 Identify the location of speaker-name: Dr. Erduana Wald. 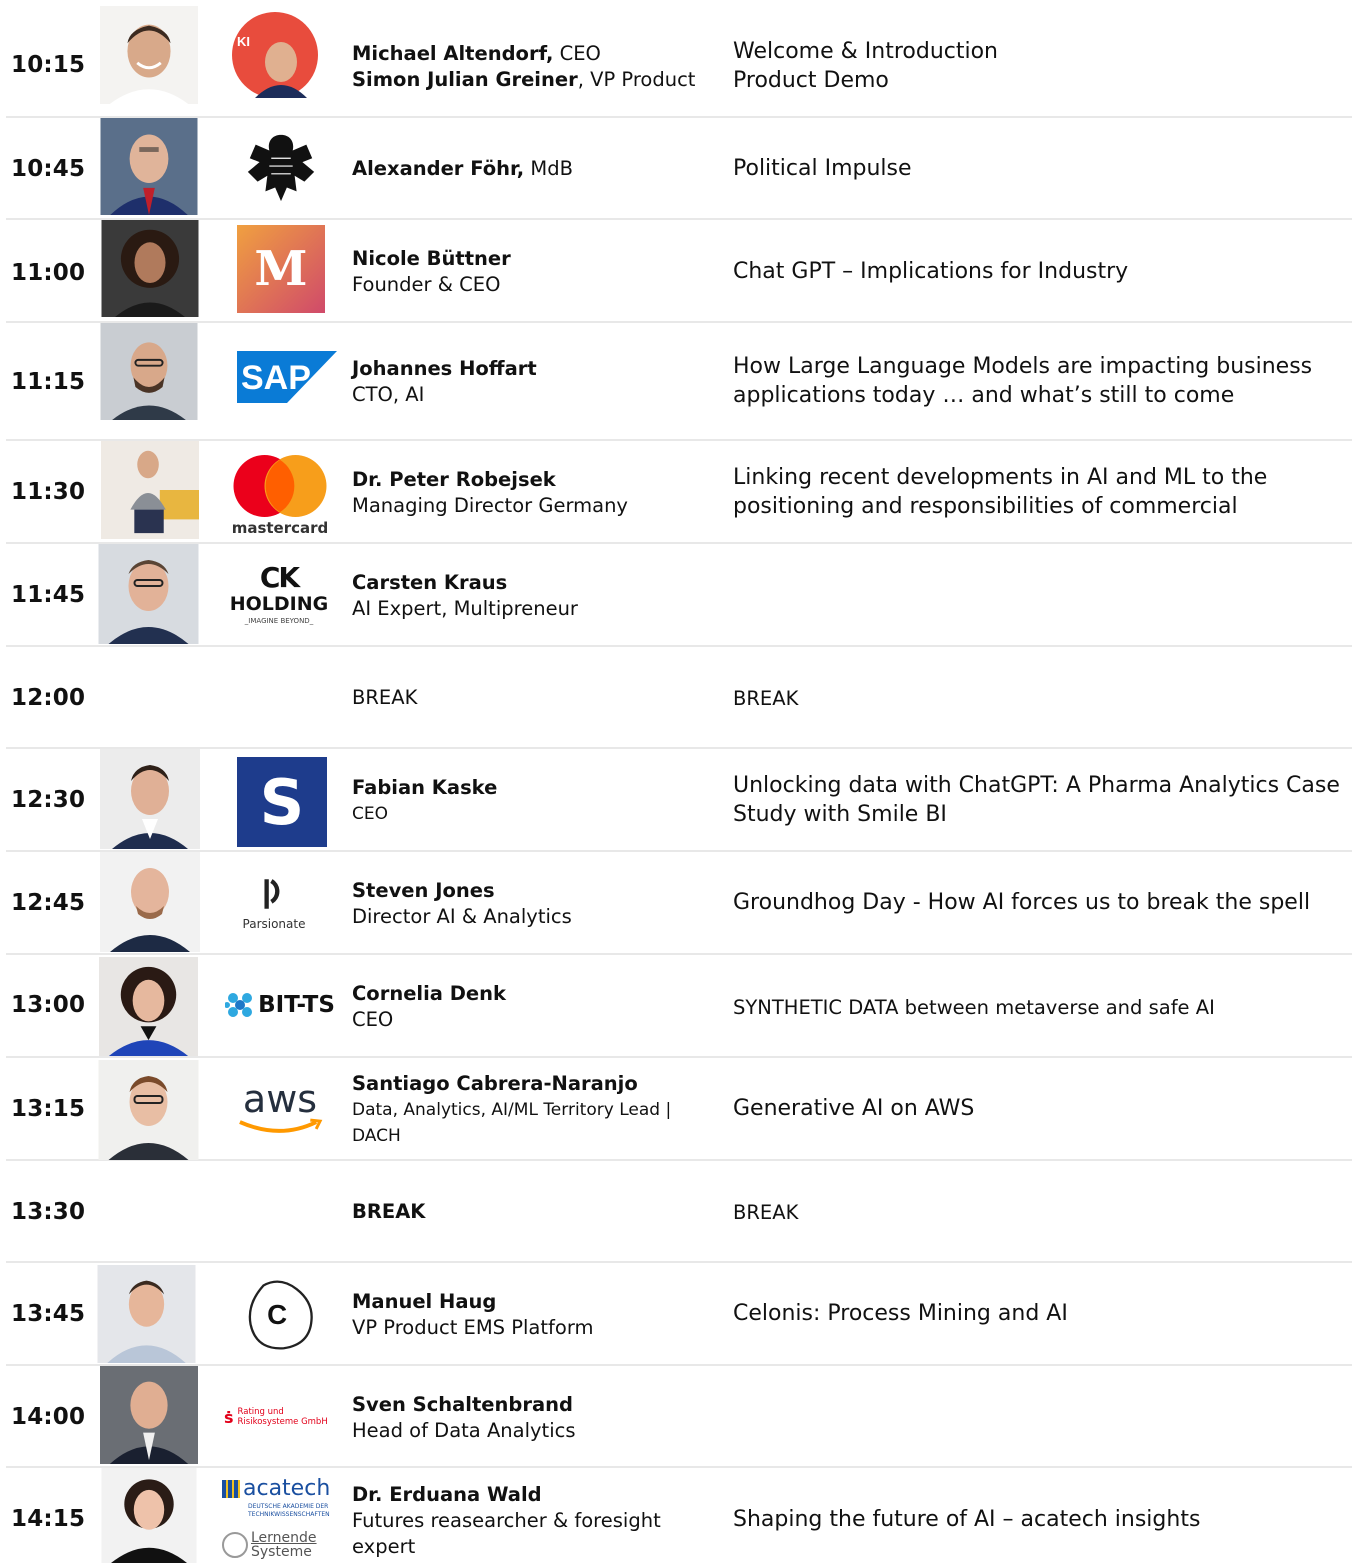
(447, 1494).